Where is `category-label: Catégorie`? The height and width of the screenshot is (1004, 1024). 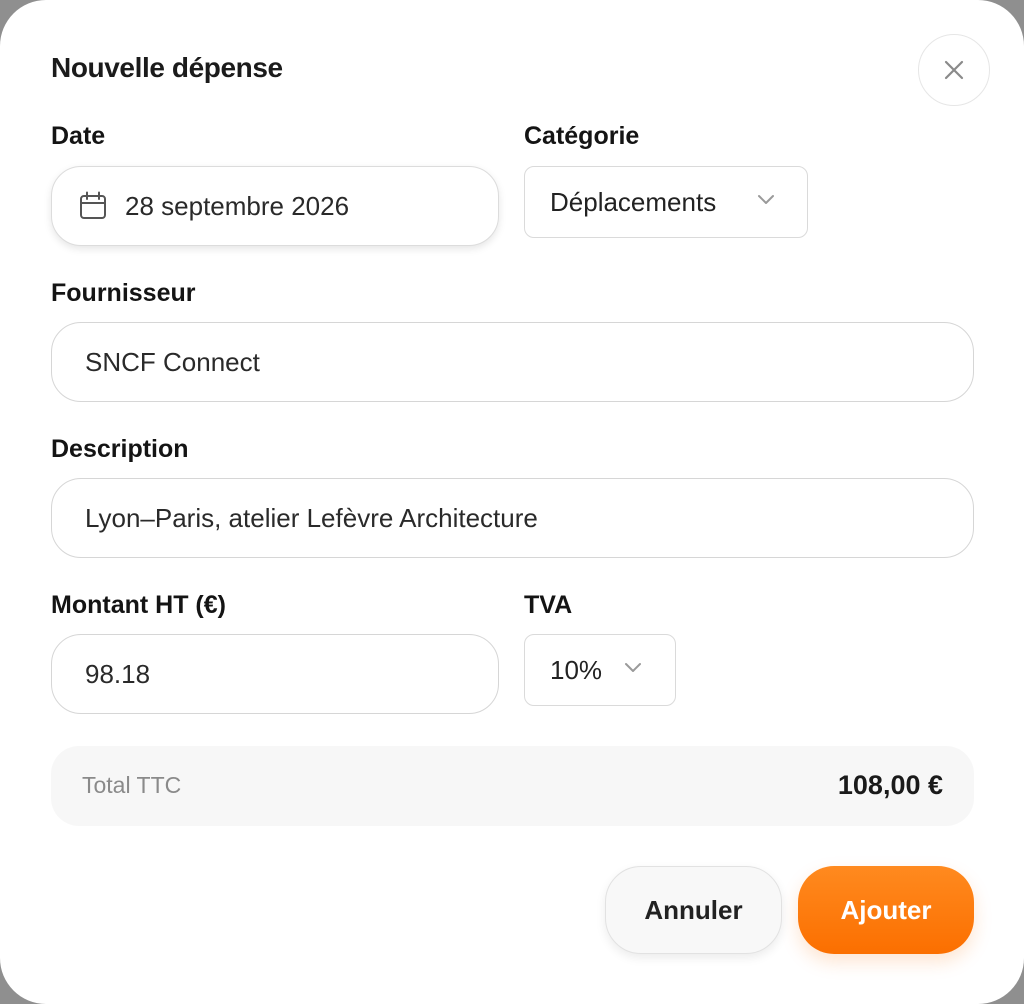
category-label: Catégorie is located at coordinates (582, 136).